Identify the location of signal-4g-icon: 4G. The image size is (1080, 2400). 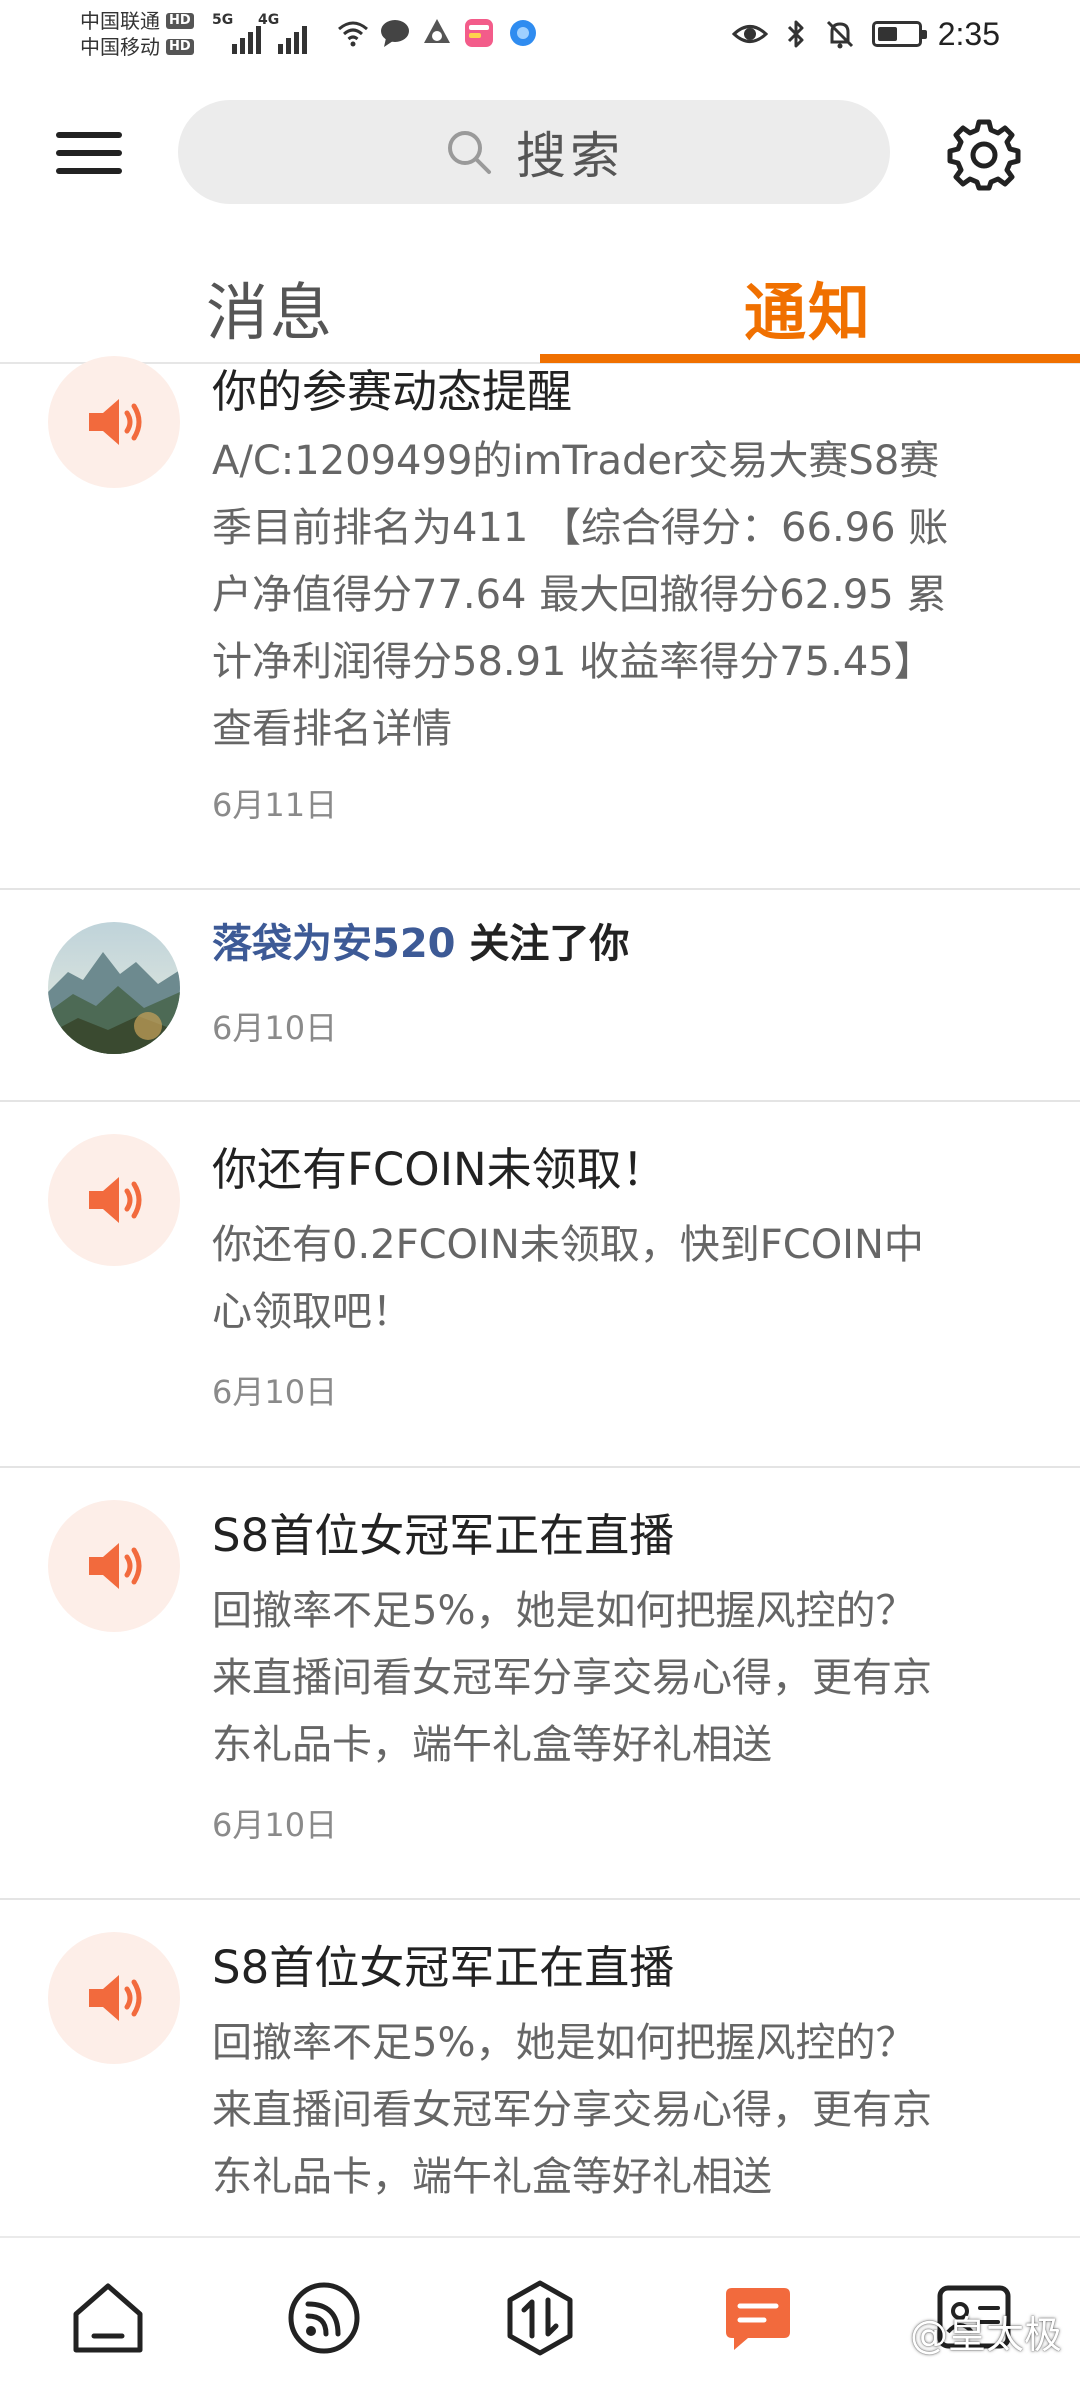
(282, 33).